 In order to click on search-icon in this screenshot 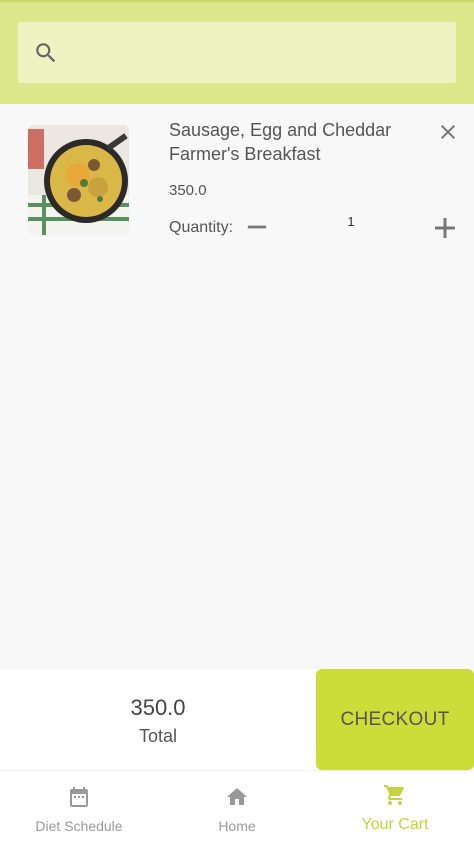, I will do `click(46, 53)`.